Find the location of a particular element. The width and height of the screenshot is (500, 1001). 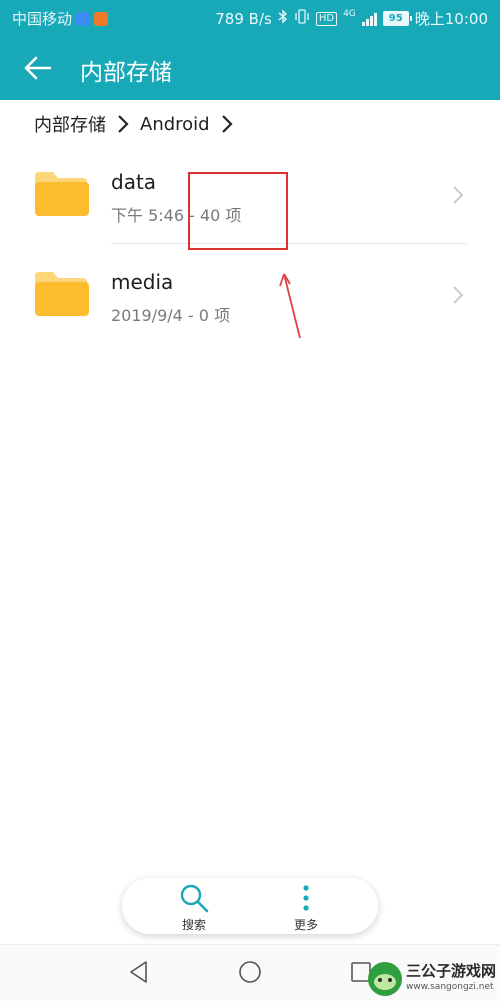

status-bar-left: 中国移动 is located at coordinates (60, 18).